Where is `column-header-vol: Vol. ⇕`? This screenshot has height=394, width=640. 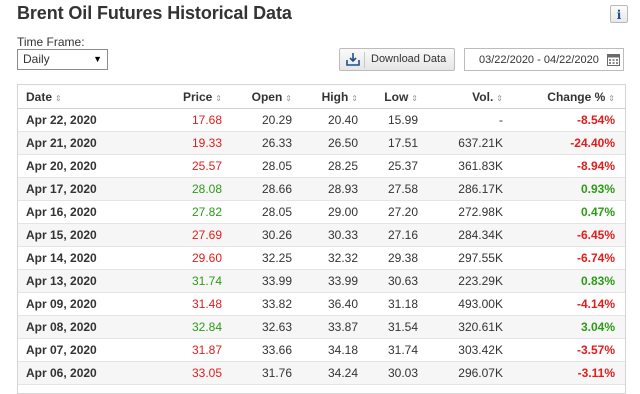
column-header-vol: Vol. ⇕ is located at coordinates (466, 97).